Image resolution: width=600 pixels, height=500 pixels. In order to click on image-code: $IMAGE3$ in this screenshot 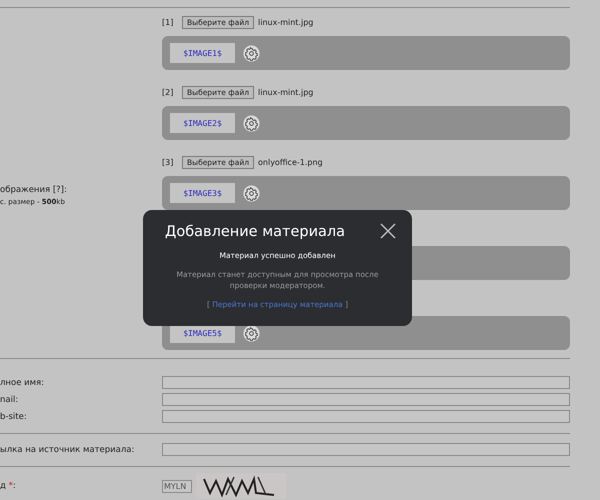, I will do `click(202, 193)`.